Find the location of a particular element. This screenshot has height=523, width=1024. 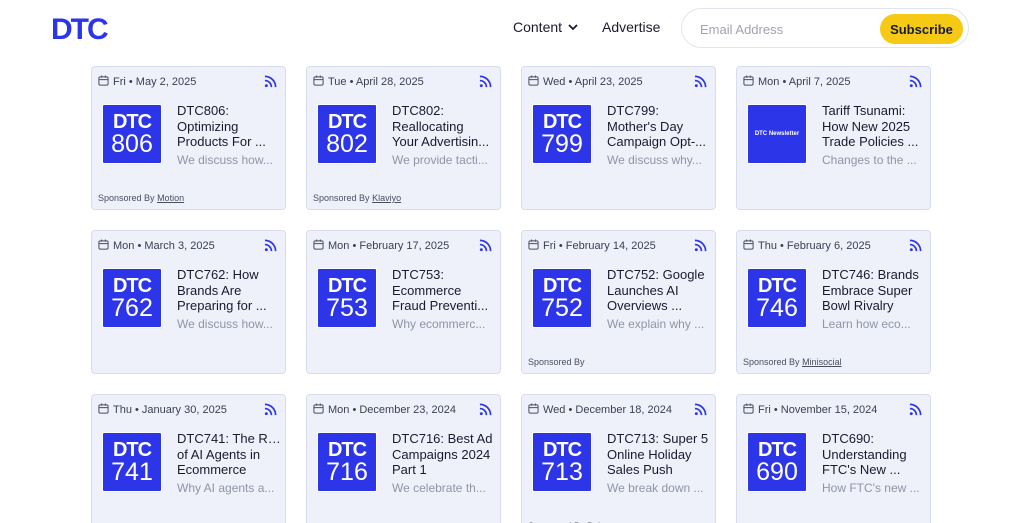

thumb-newsletter-label: DTC Newsletter is located at coordinates (777, 134).